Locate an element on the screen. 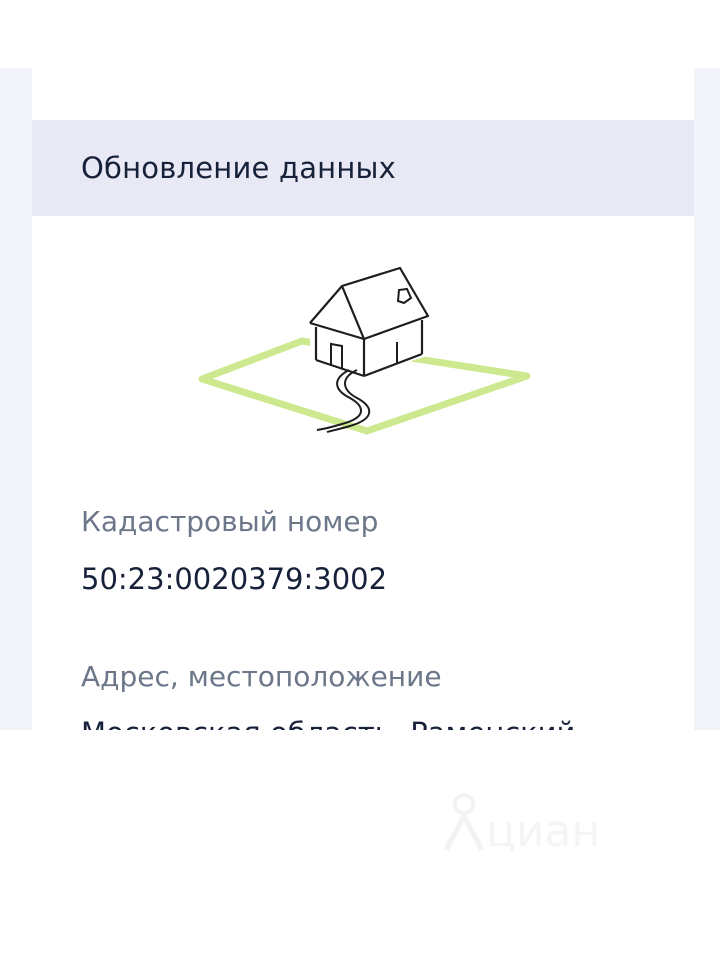 The width and height of the screenshot is (720, 960). page-margin-left is located at coordinates (16, 399).